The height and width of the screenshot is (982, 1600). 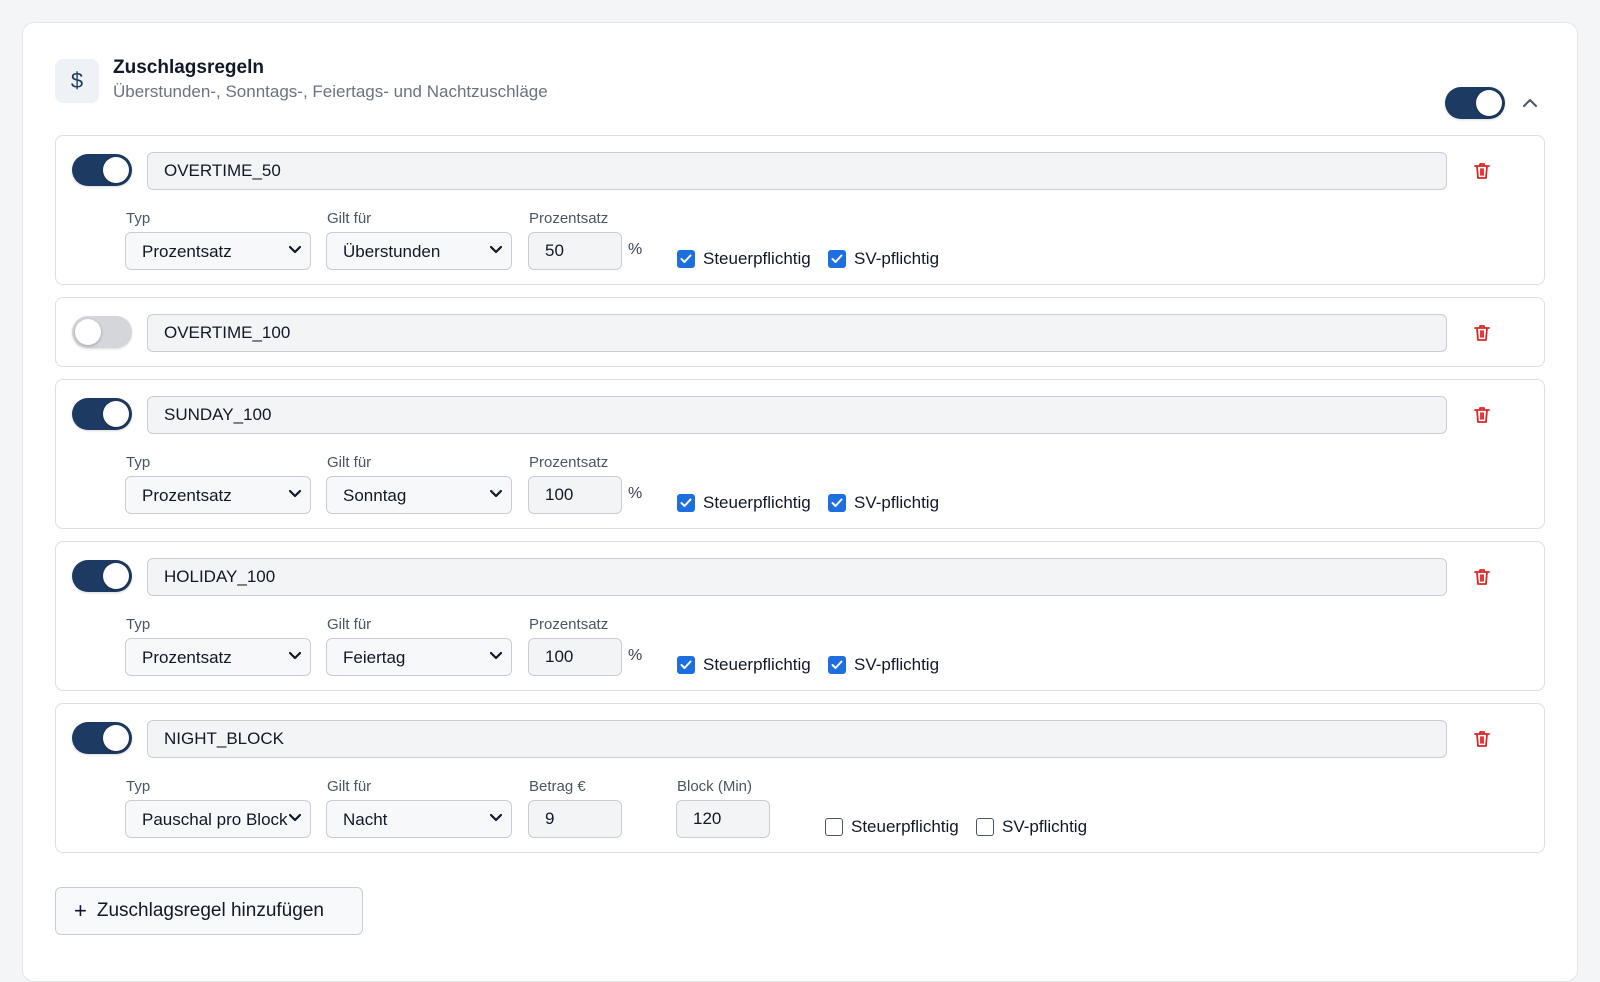 I want to click on type-value: Pauschal pro Block, so click(x=215, y=819).